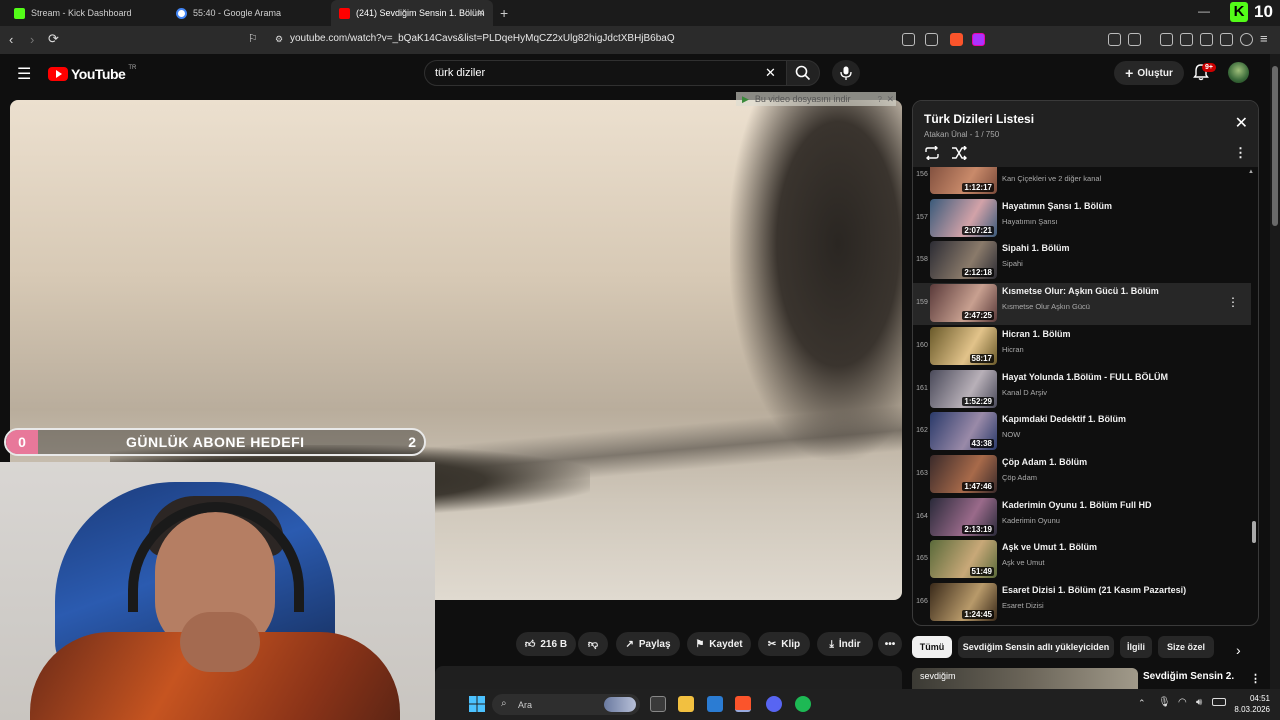 The width and height of the screenshot is (1280, 720). I want to click on scroll-up-icon: ▲, so click(1251, 172).